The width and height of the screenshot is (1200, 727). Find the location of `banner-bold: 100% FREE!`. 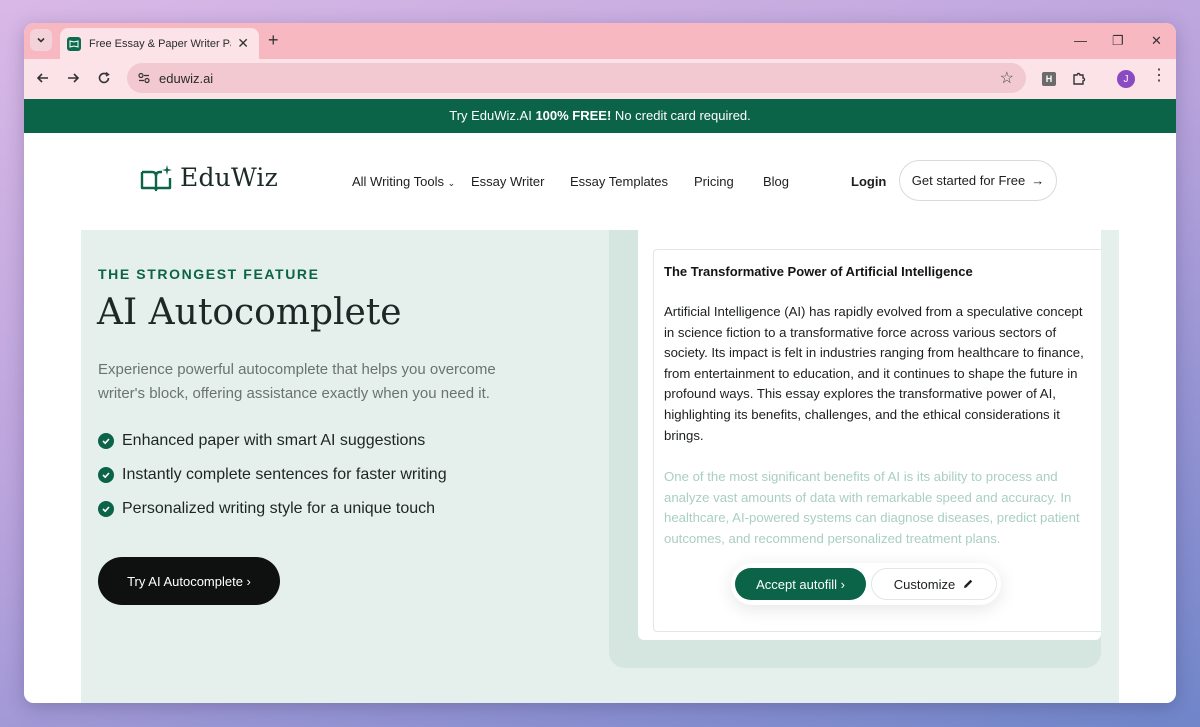

banner-bold: 100% FREE! is located at coordinates (573, 115).